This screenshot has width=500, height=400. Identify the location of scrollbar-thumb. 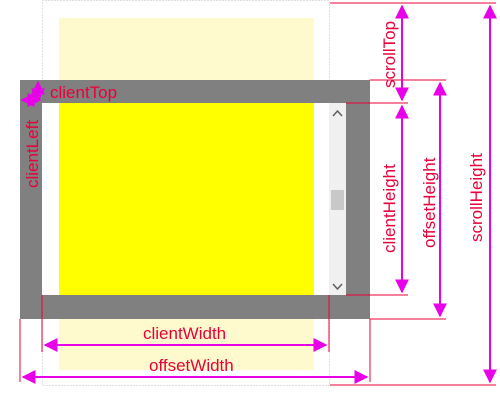
(337, 200).